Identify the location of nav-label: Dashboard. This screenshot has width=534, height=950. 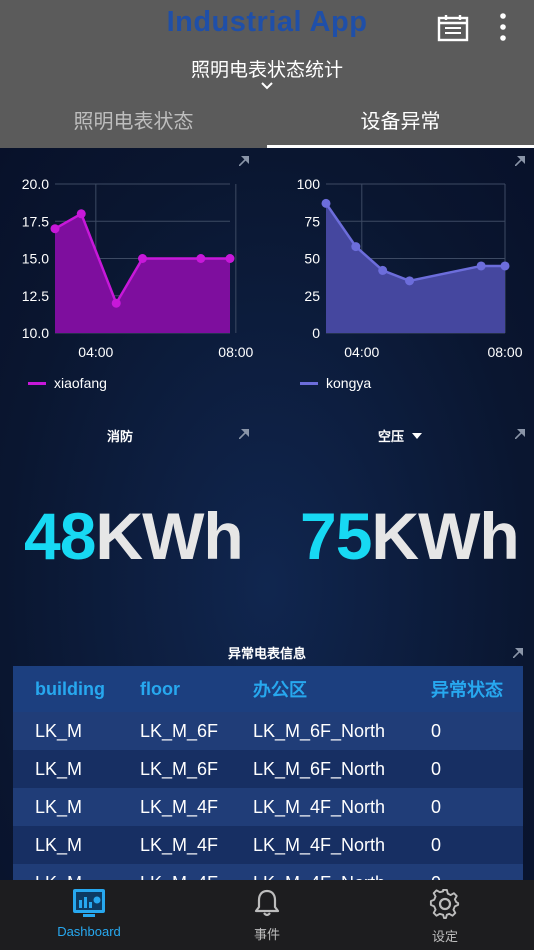
(89, 931).